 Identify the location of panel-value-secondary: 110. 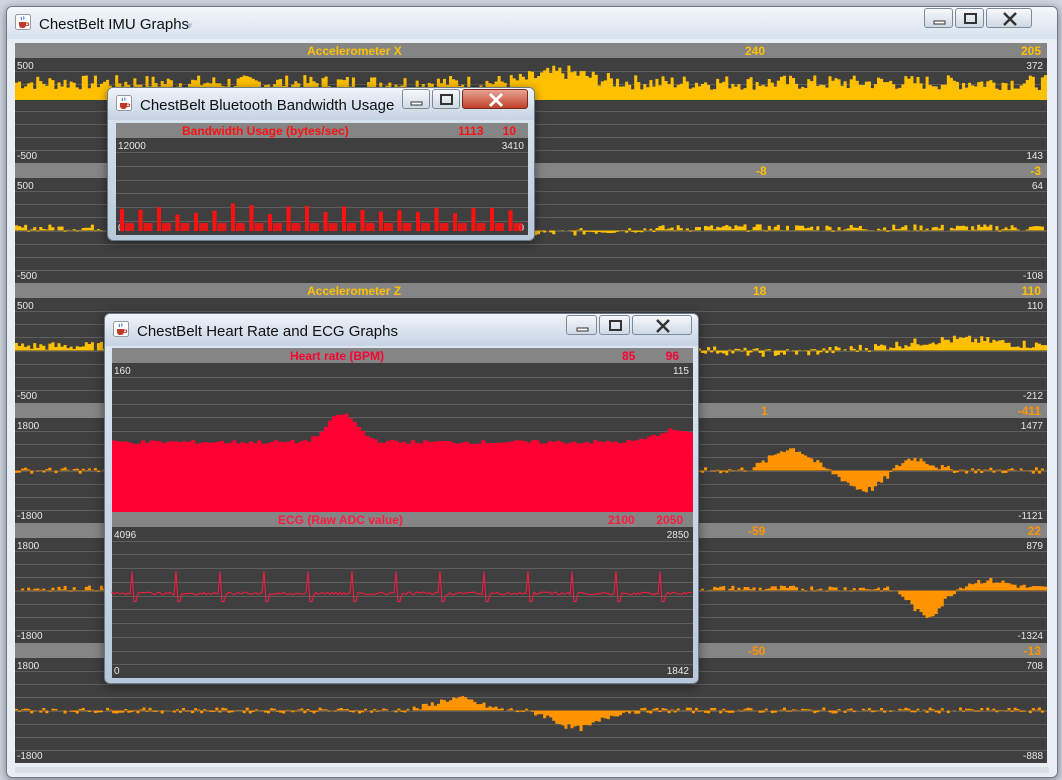
(1031, 291).